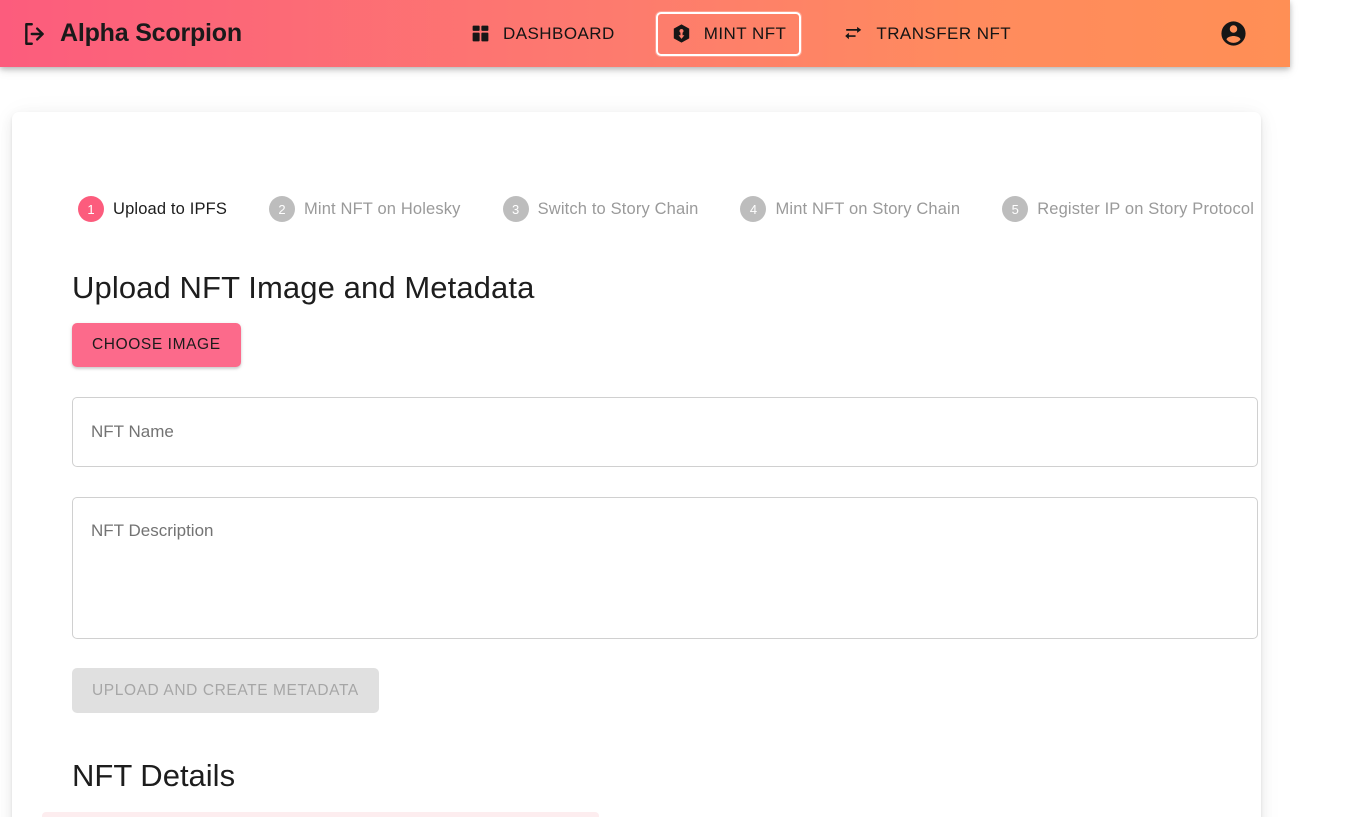  I want to click on brand-logo: Alpha Scorpion, so click(132, 33).